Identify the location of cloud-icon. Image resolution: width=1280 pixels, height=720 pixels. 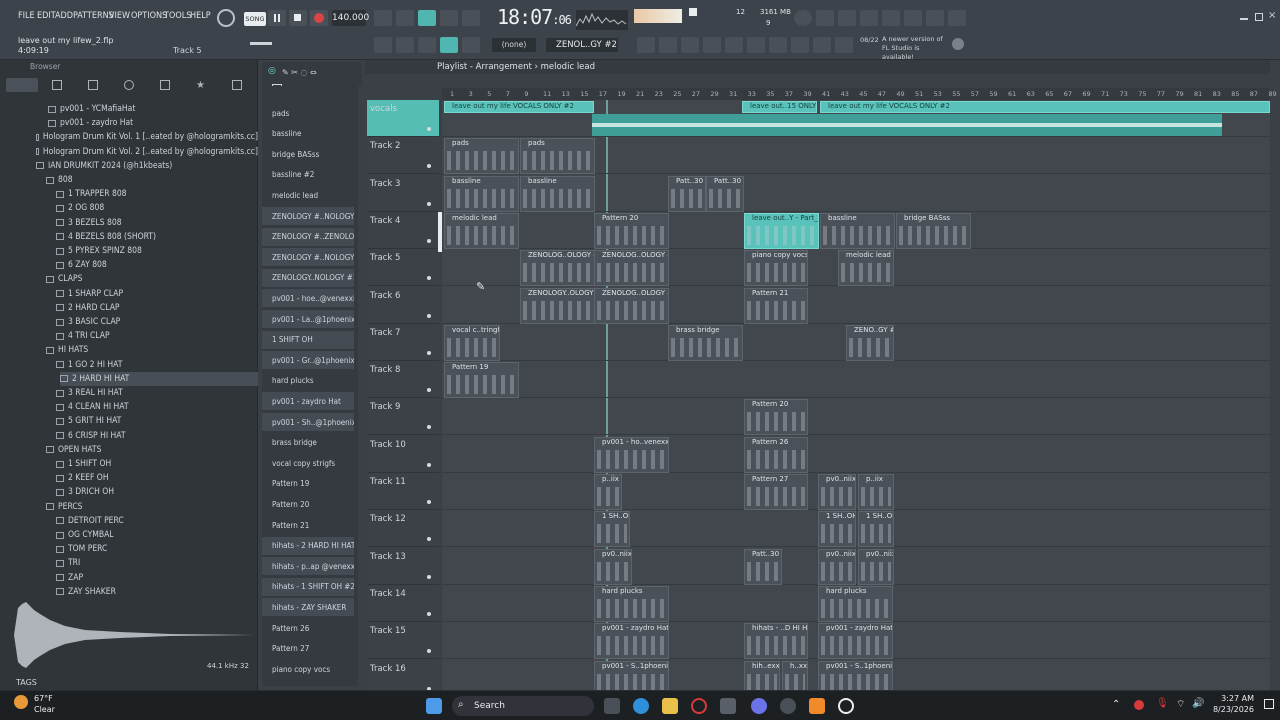
(165, 85).